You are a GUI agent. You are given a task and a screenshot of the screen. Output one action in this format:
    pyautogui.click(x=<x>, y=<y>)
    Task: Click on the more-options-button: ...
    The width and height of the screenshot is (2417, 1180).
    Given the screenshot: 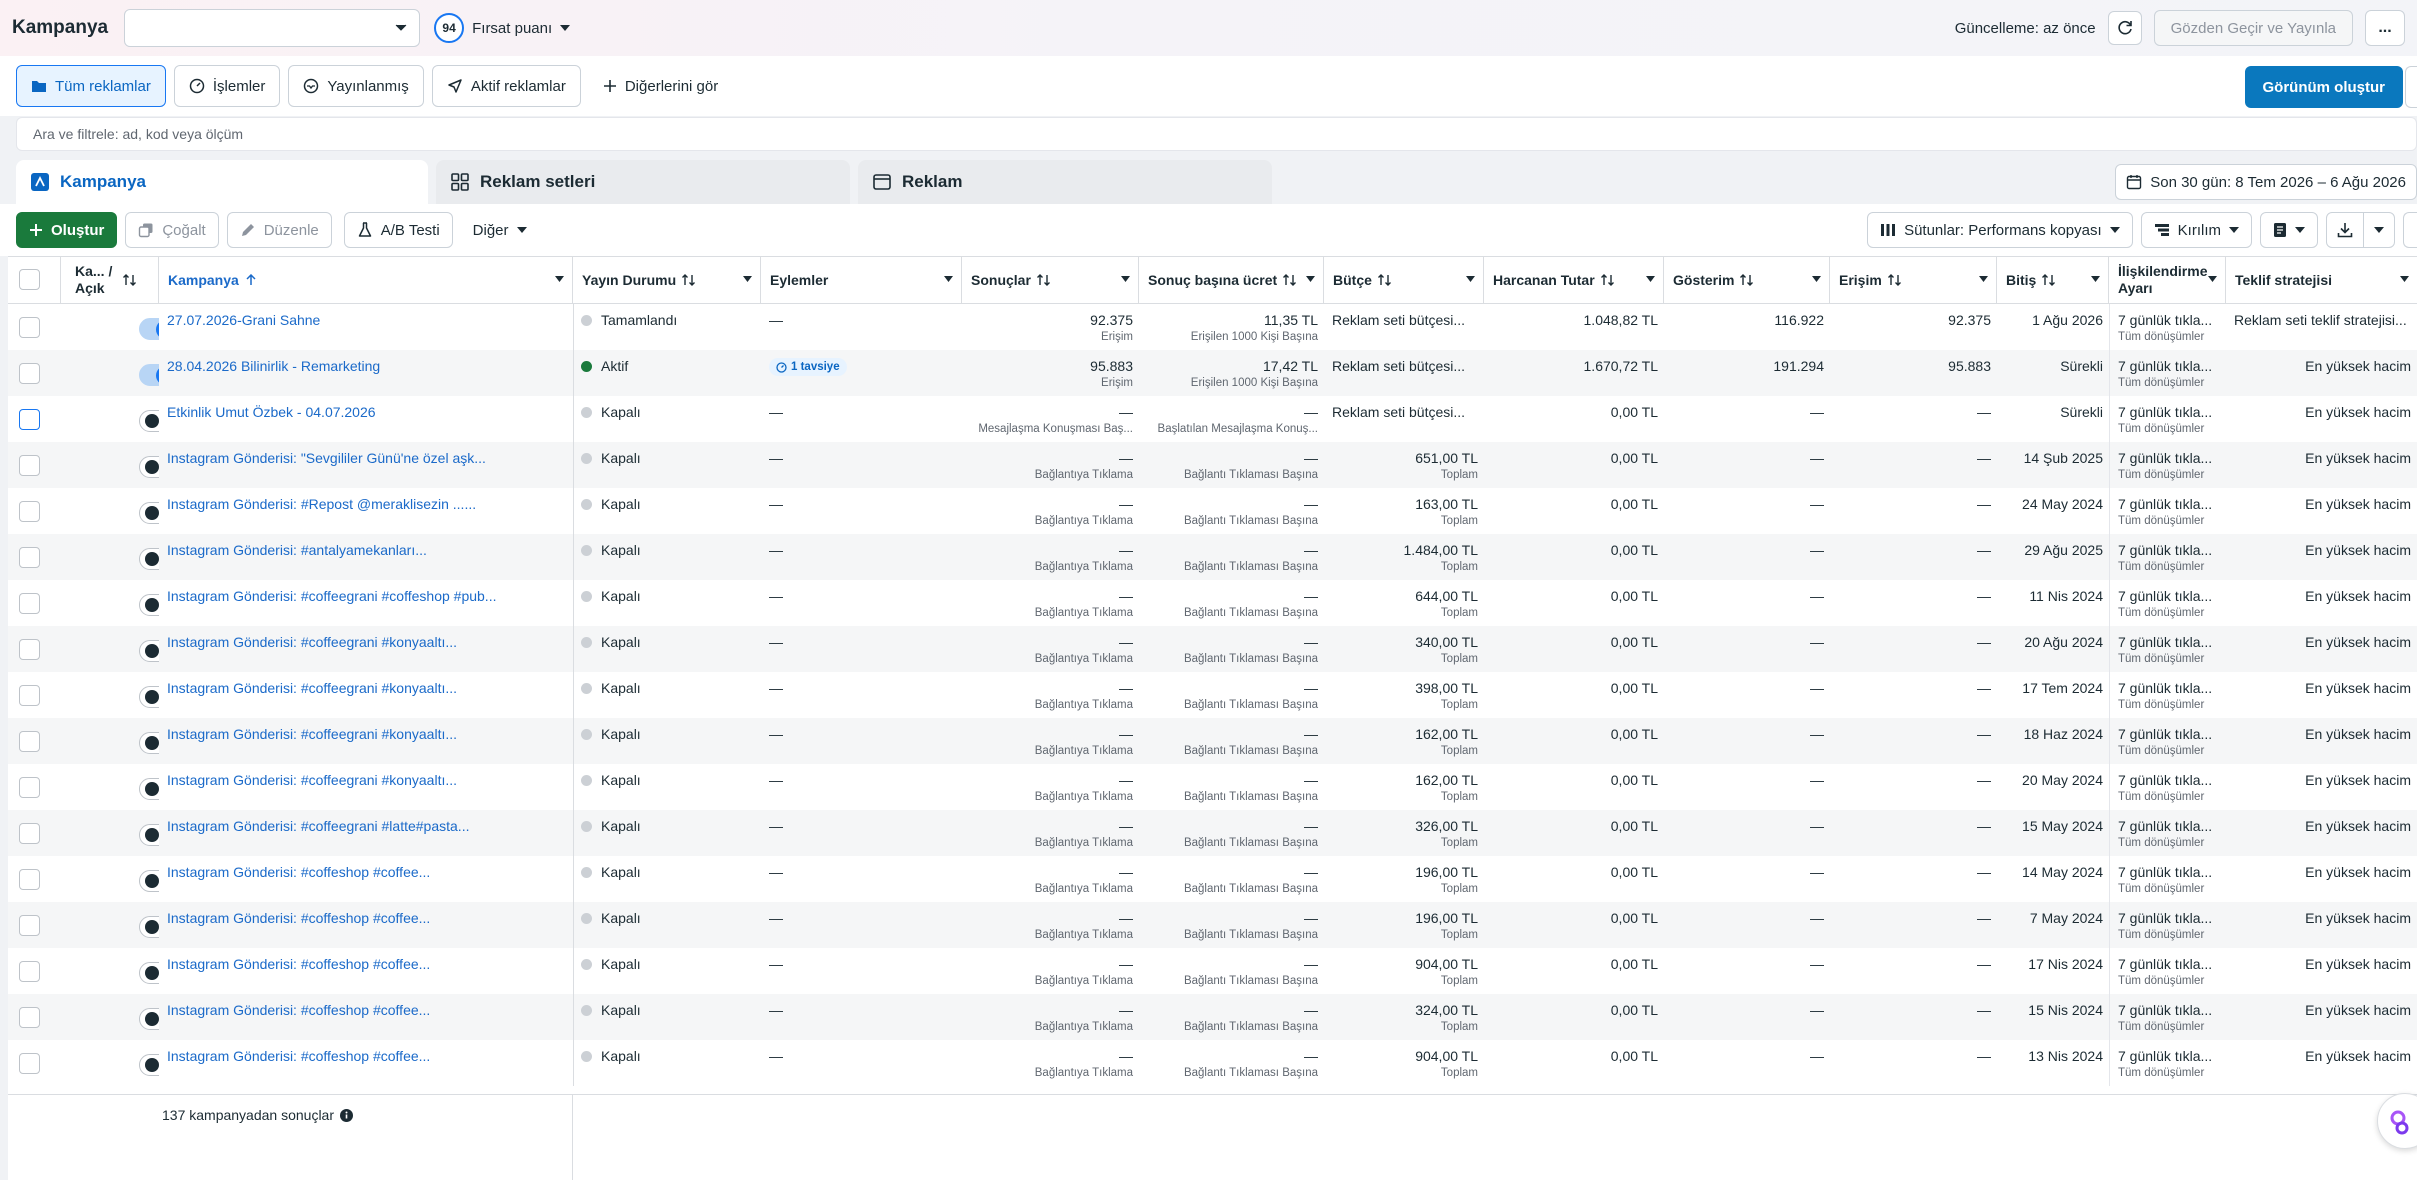 What is the action you would take?
    pyautogui.click(x=2385, y=28)
    